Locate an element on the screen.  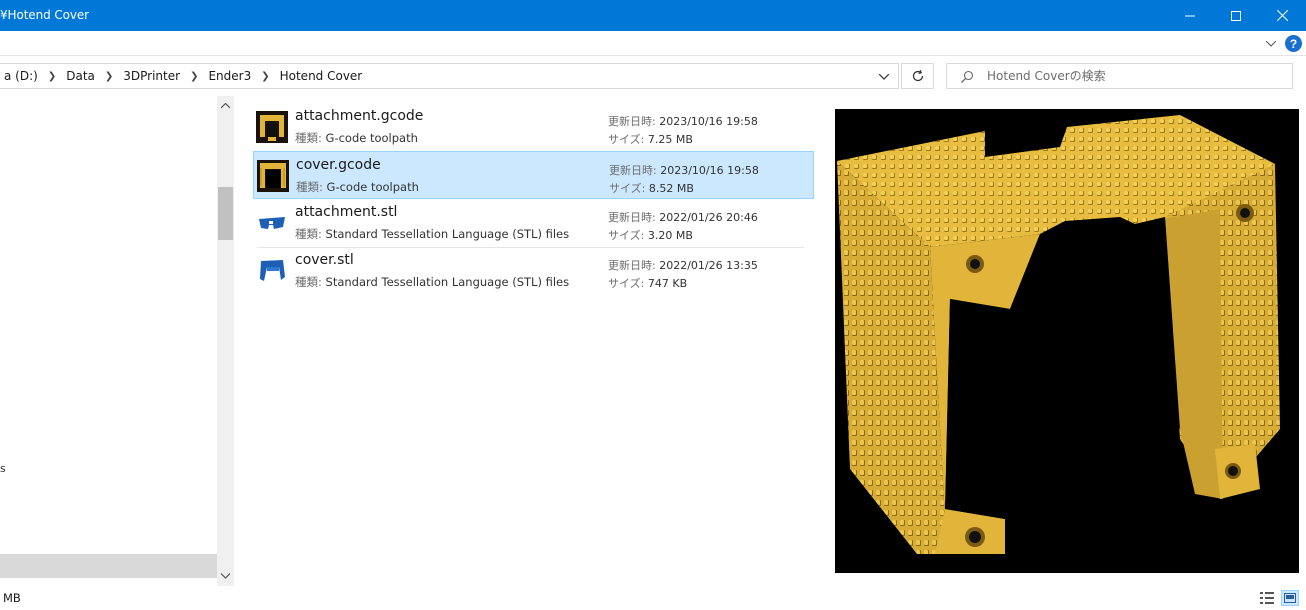
minimize-button is located at coordinates (1190, 15).